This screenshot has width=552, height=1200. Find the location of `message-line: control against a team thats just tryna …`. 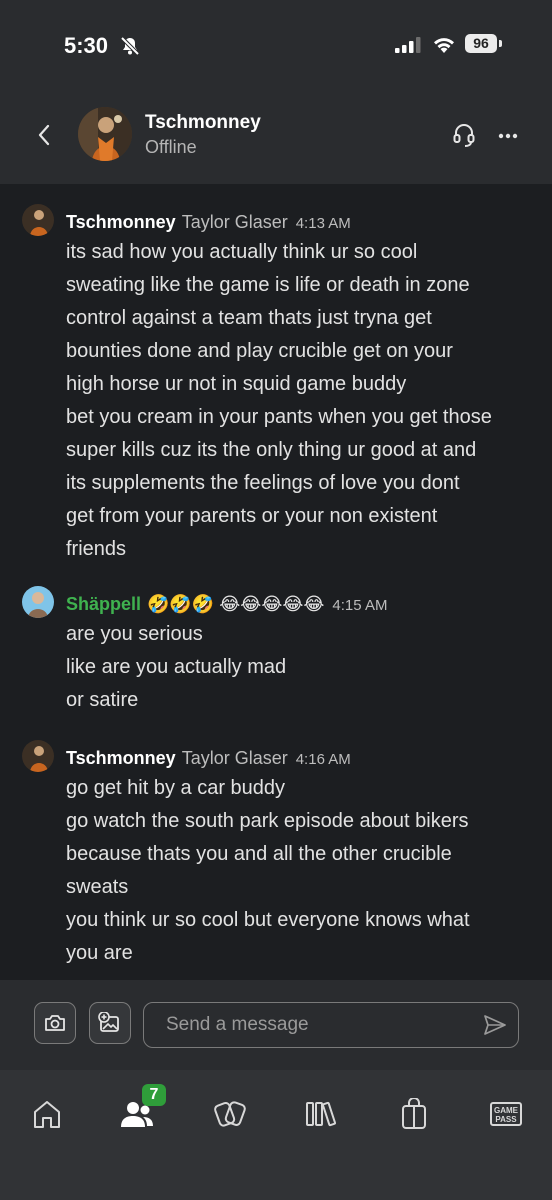

message-line: control against a team thats just tryna … is located at coordinates (249, 318).